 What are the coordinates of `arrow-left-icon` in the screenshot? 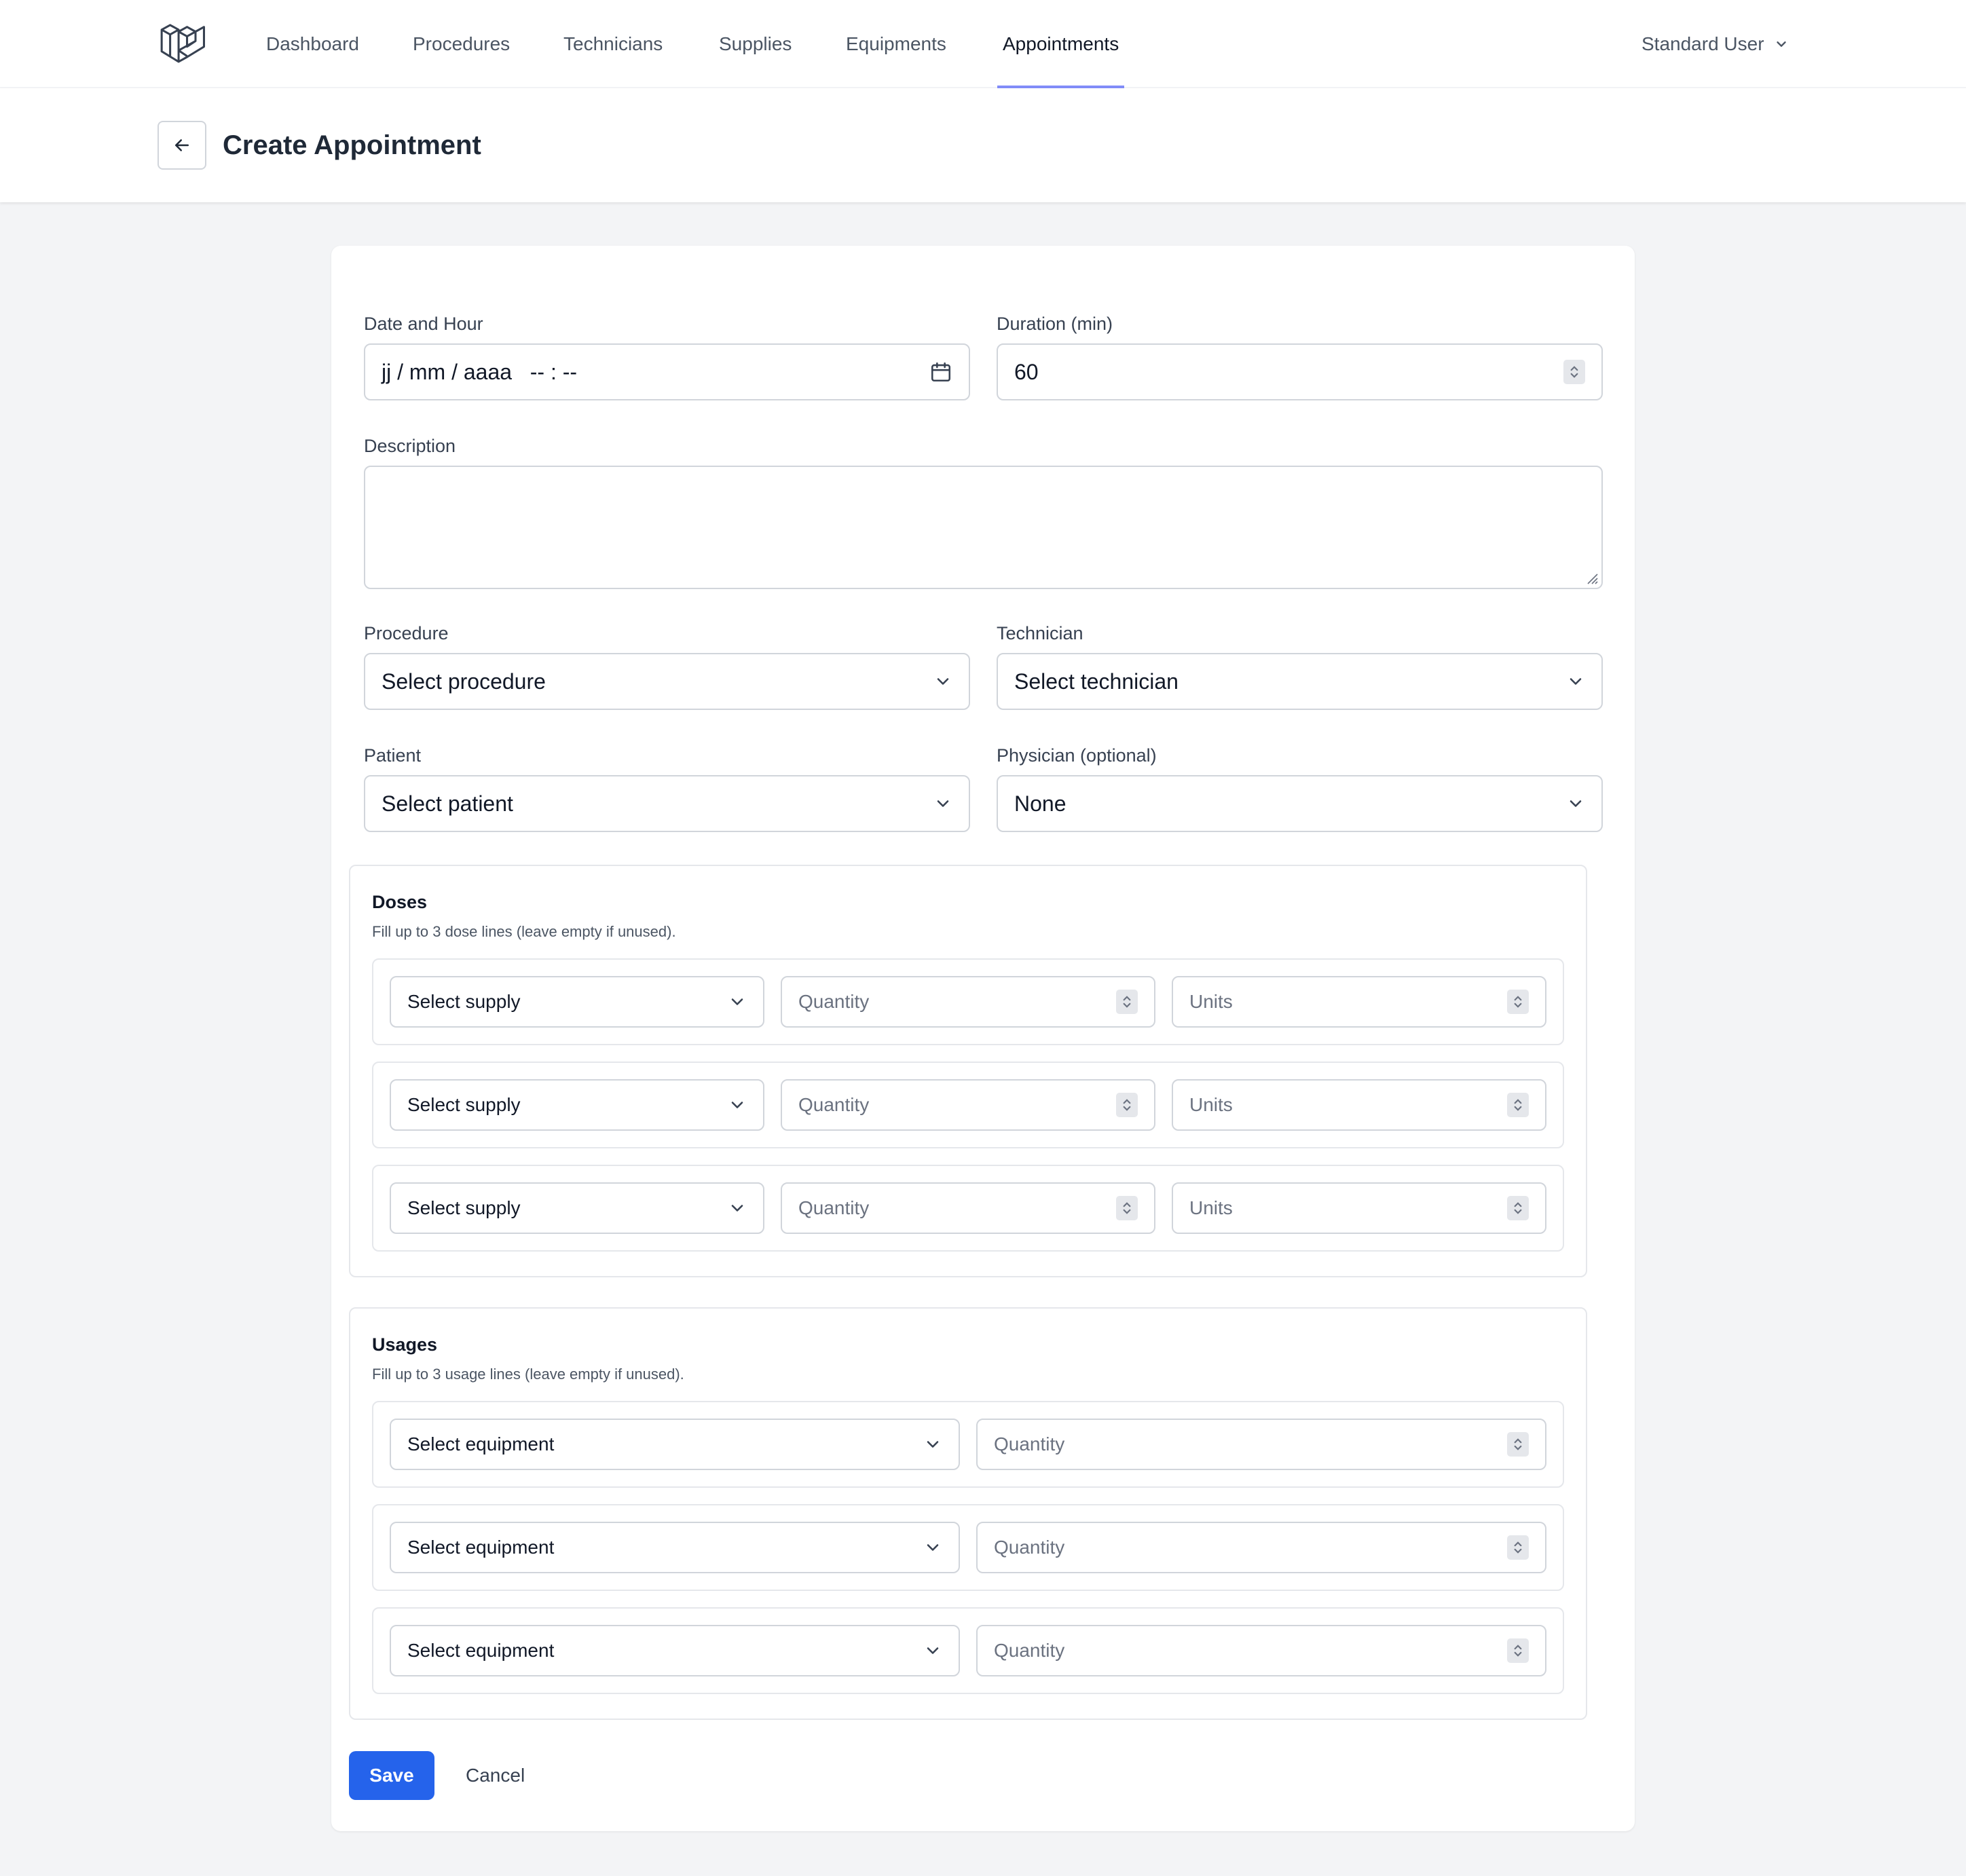 It's located at (182, 145).